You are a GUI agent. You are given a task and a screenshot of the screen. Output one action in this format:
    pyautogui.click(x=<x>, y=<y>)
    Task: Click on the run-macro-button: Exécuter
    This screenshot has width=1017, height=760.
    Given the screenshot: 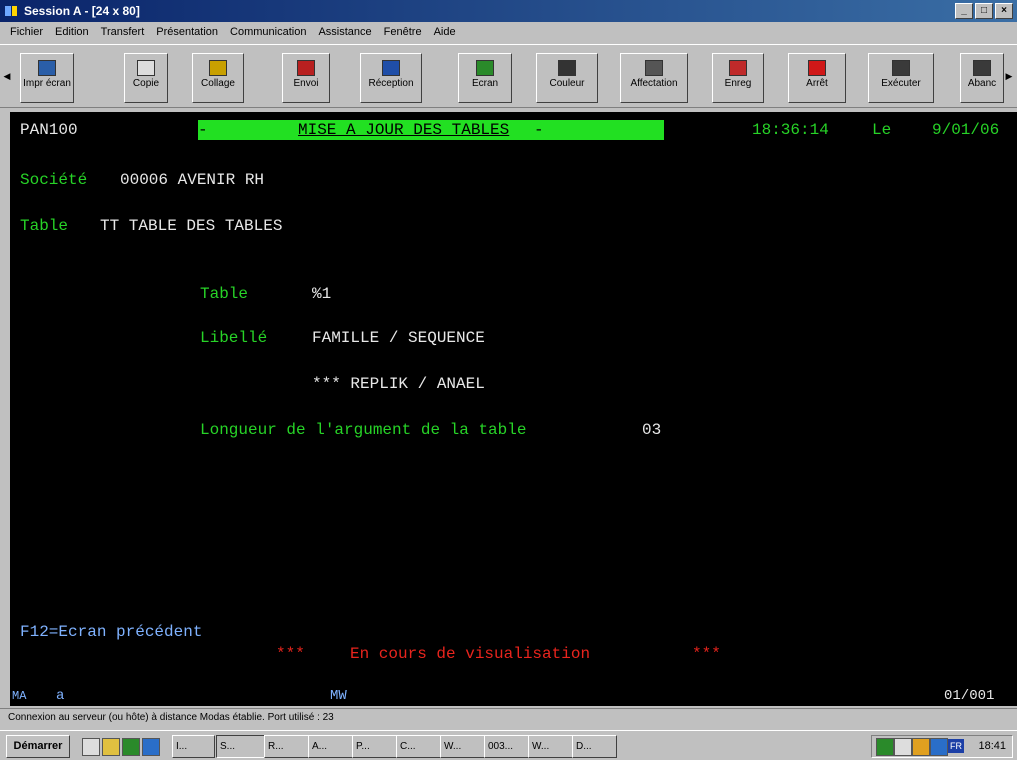 What is the action you would take?
    pyautogui.click(x=901, y=78)
    